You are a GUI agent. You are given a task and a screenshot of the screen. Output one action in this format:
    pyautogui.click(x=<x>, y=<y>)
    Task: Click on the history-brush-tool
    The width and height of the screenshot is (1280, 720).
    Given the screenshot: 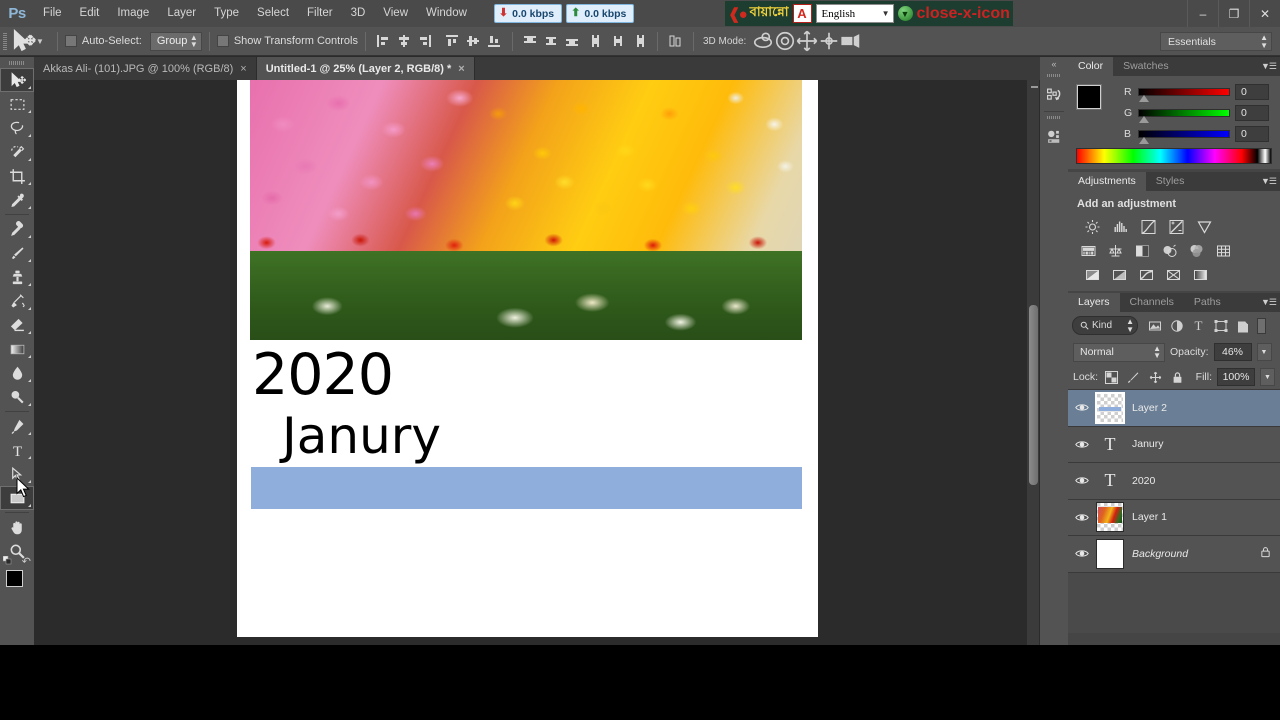 What is the action you would take?
    pyautogui.click(x=17, y=301)
    